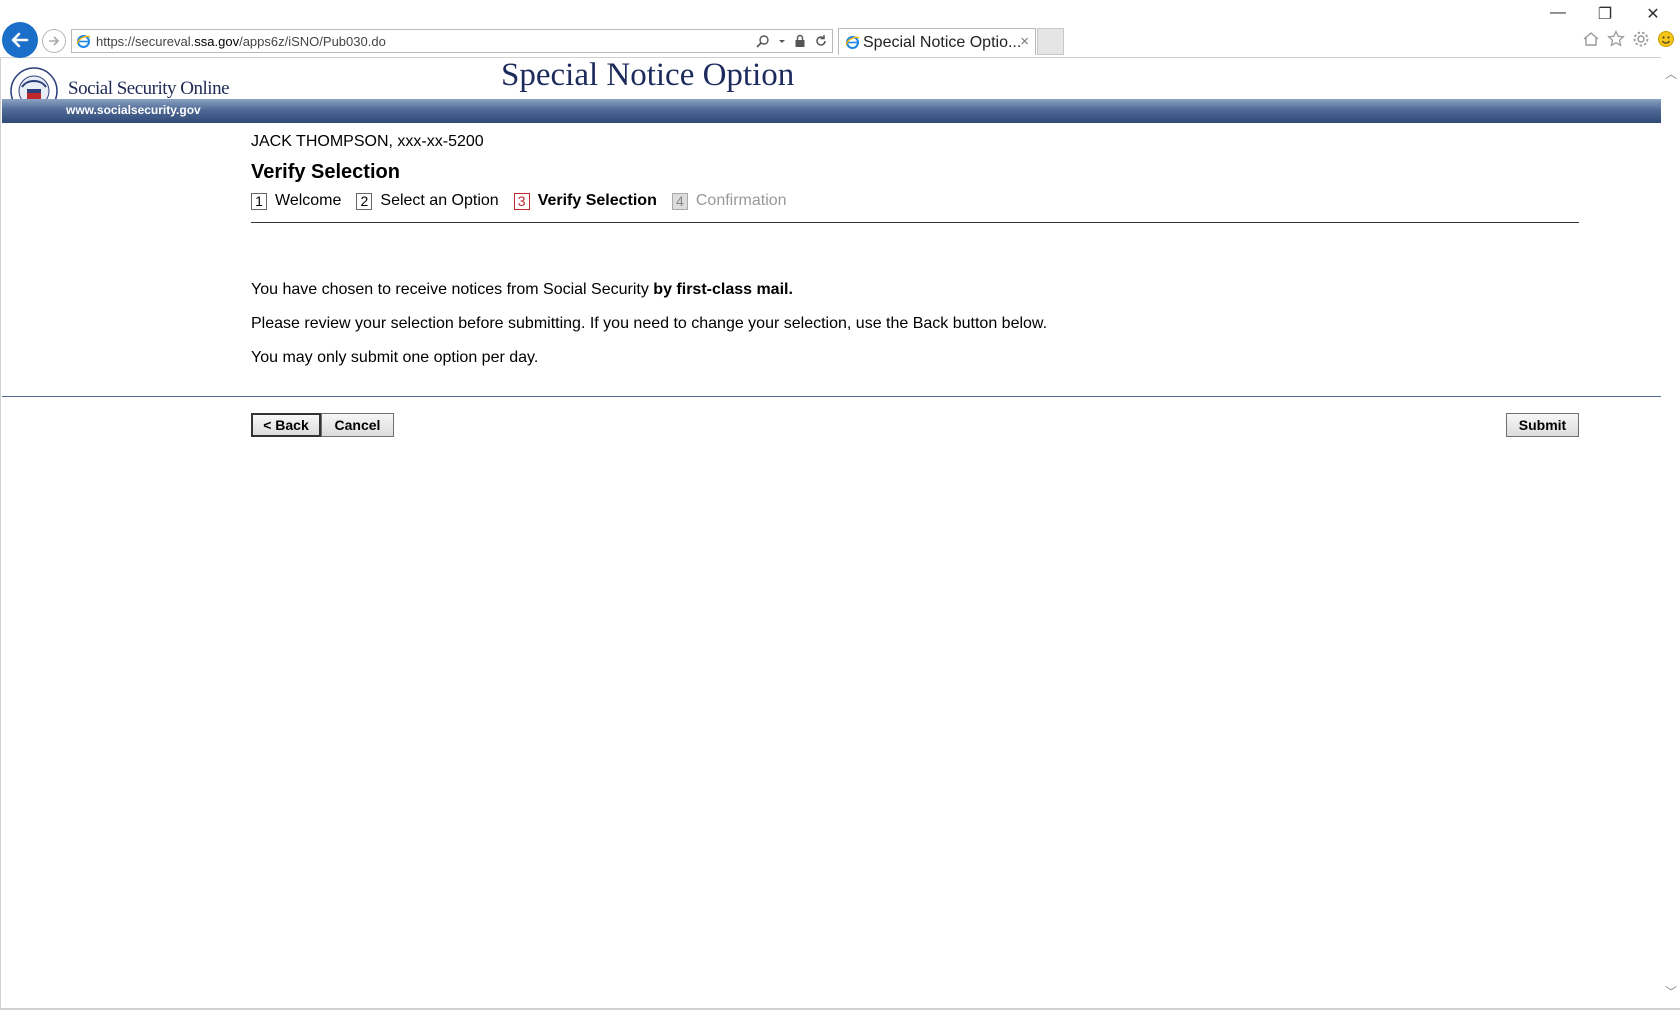  I want to click on forward-button, so click(54, 41).